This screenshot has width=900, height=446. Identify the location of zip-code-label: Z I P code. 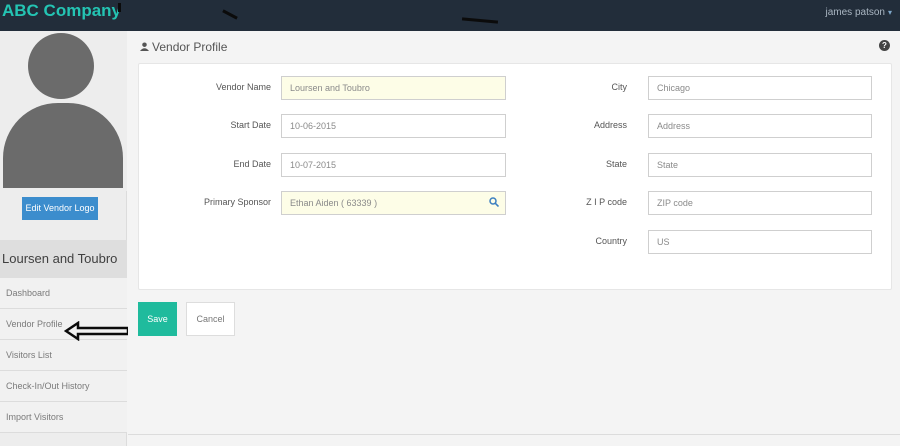
(606, 202).